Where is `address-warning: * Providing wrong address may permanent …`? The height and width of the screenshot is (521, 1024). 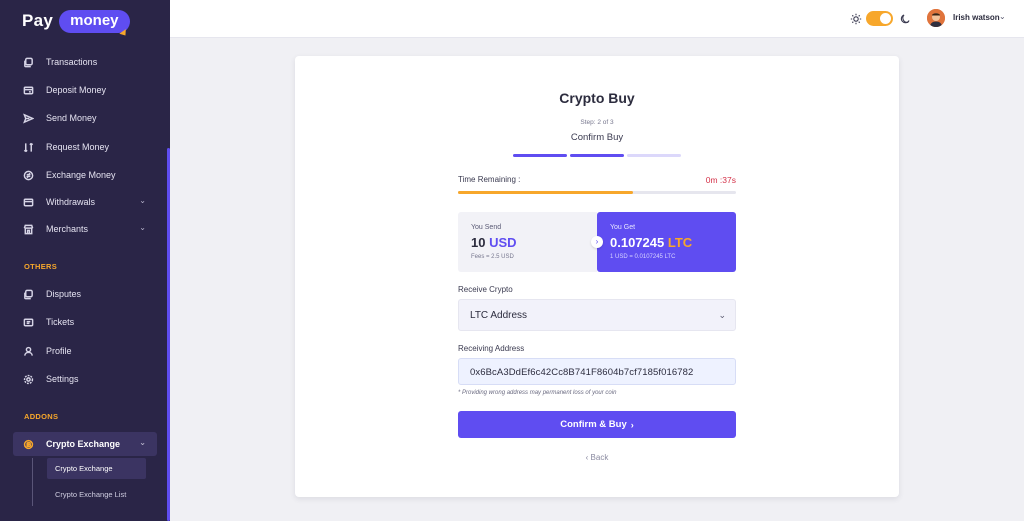 address-warning: * Providing wrong address may permanent … is located at coordinates (537, 393).